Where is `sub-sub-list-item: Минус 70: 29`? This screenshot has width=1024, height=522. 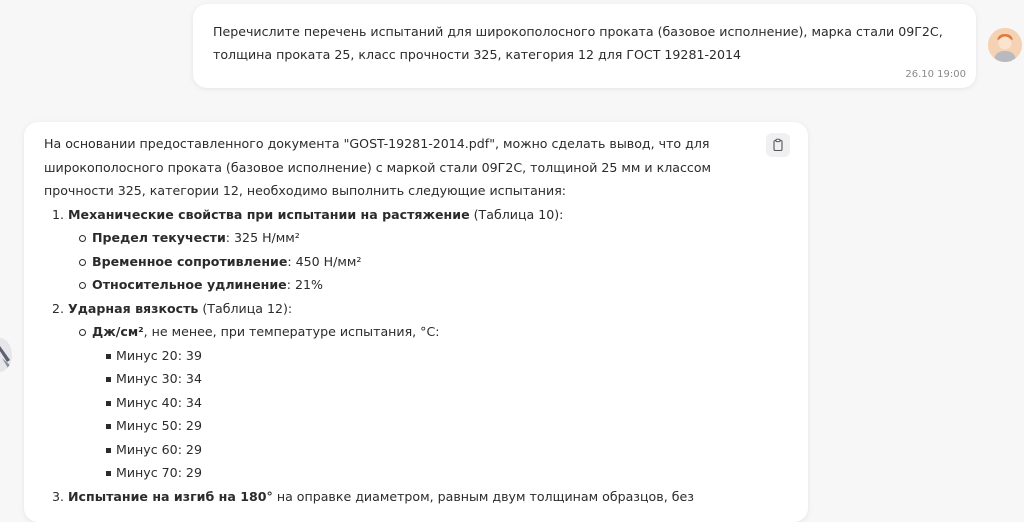
sub-sub-list-item: Минус 70: 29 is located at coordinates (416, 473).